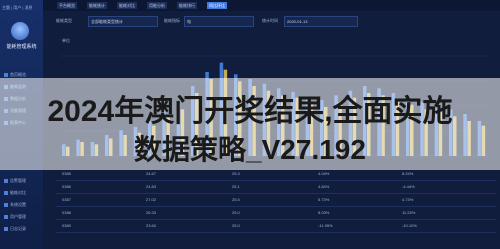  I want to click on brand-name: 能耗管理系统, so click(21, 47).